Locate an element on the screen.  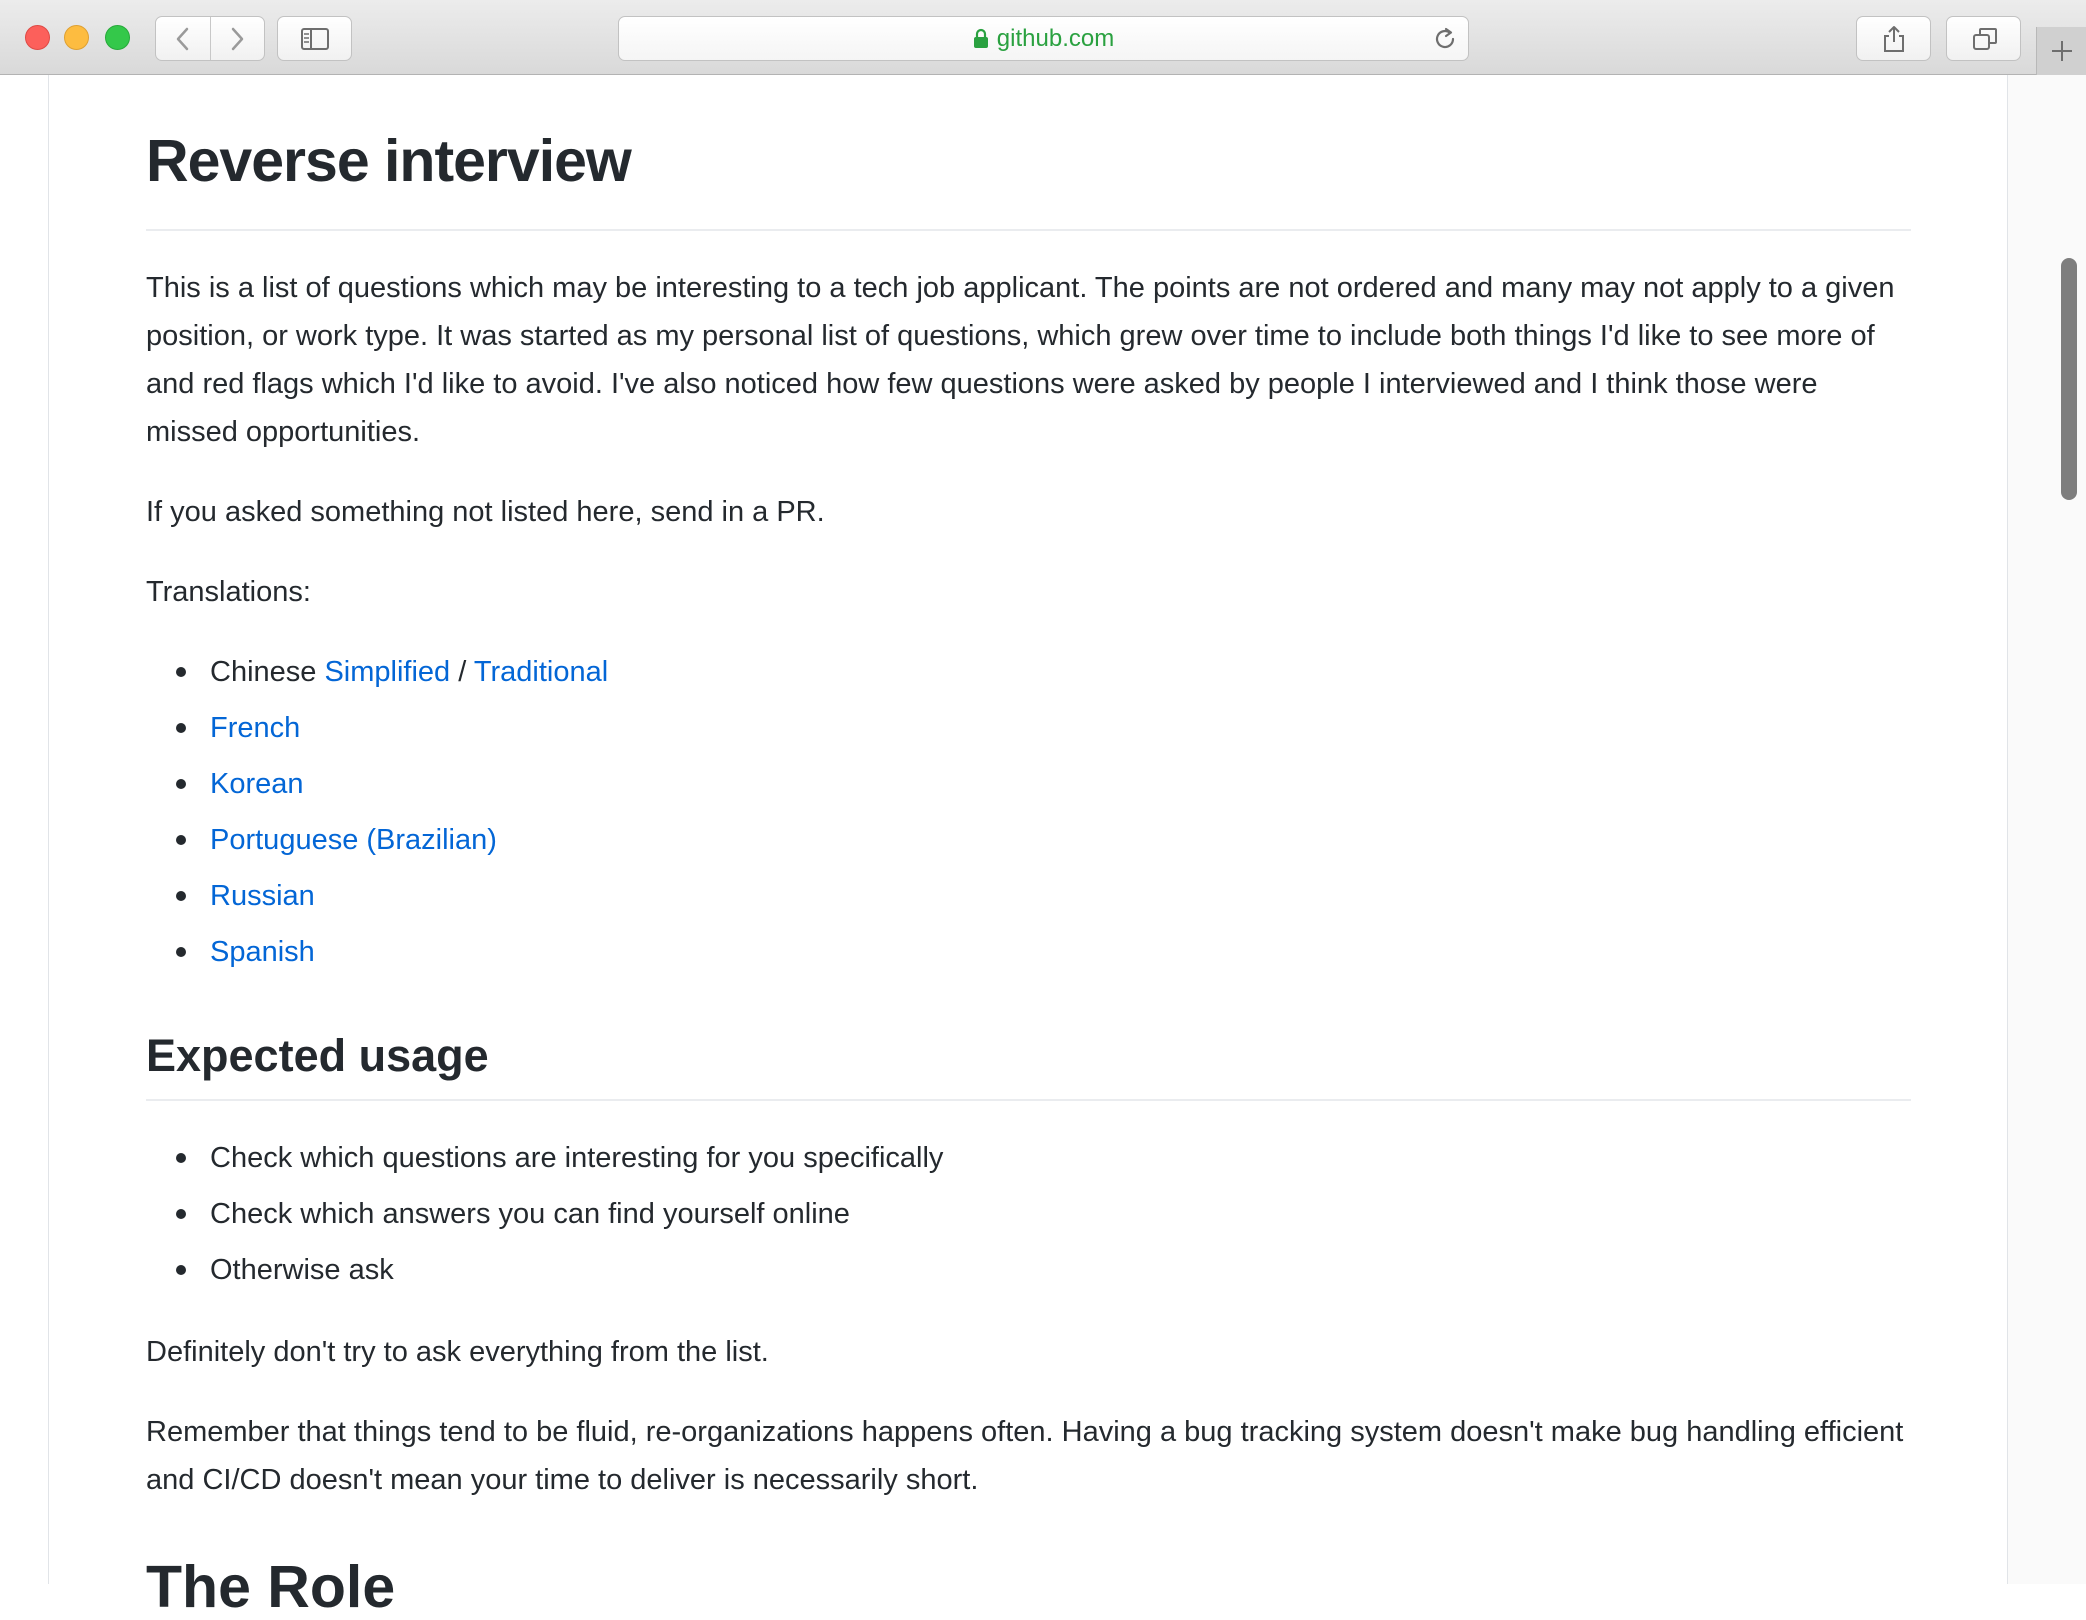
nav-divider is located at coordinates (210, 38).